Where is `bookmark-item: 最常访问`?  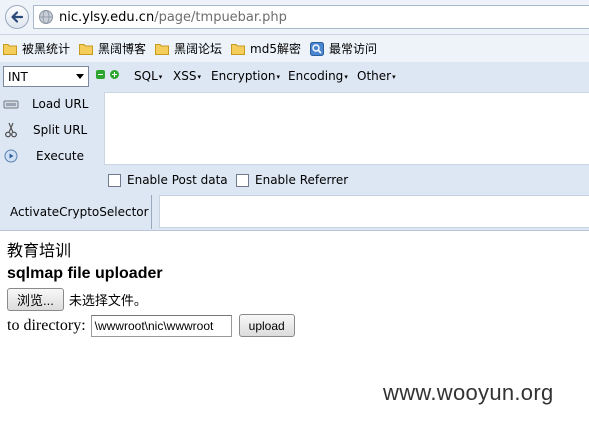 bookmark-item: 最常访问 is located at coordinates (343, 48).